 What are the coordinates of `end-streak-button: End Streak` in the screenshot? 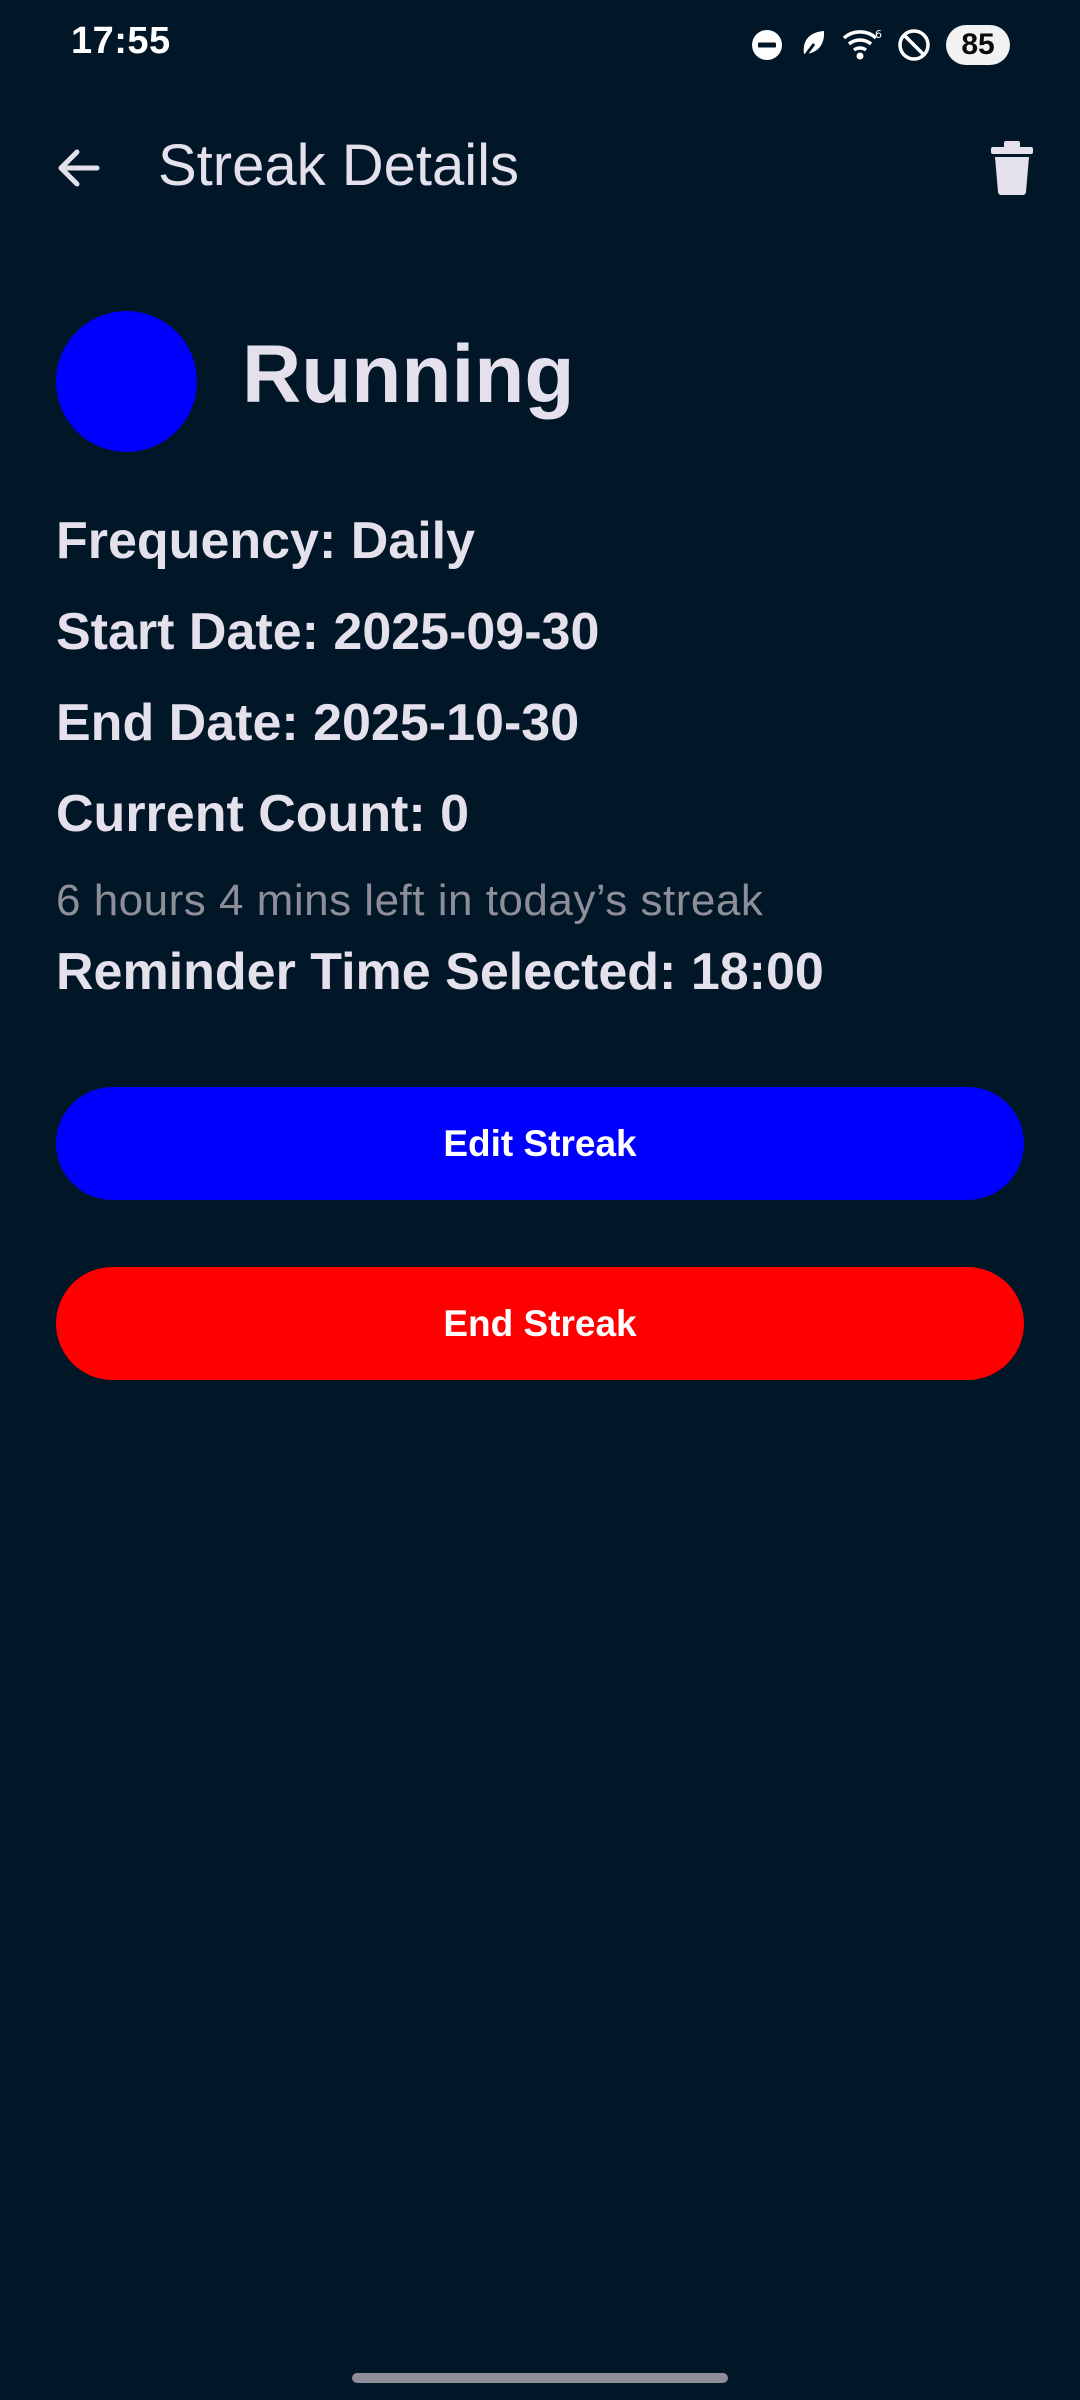 It's located at (540, 1323).